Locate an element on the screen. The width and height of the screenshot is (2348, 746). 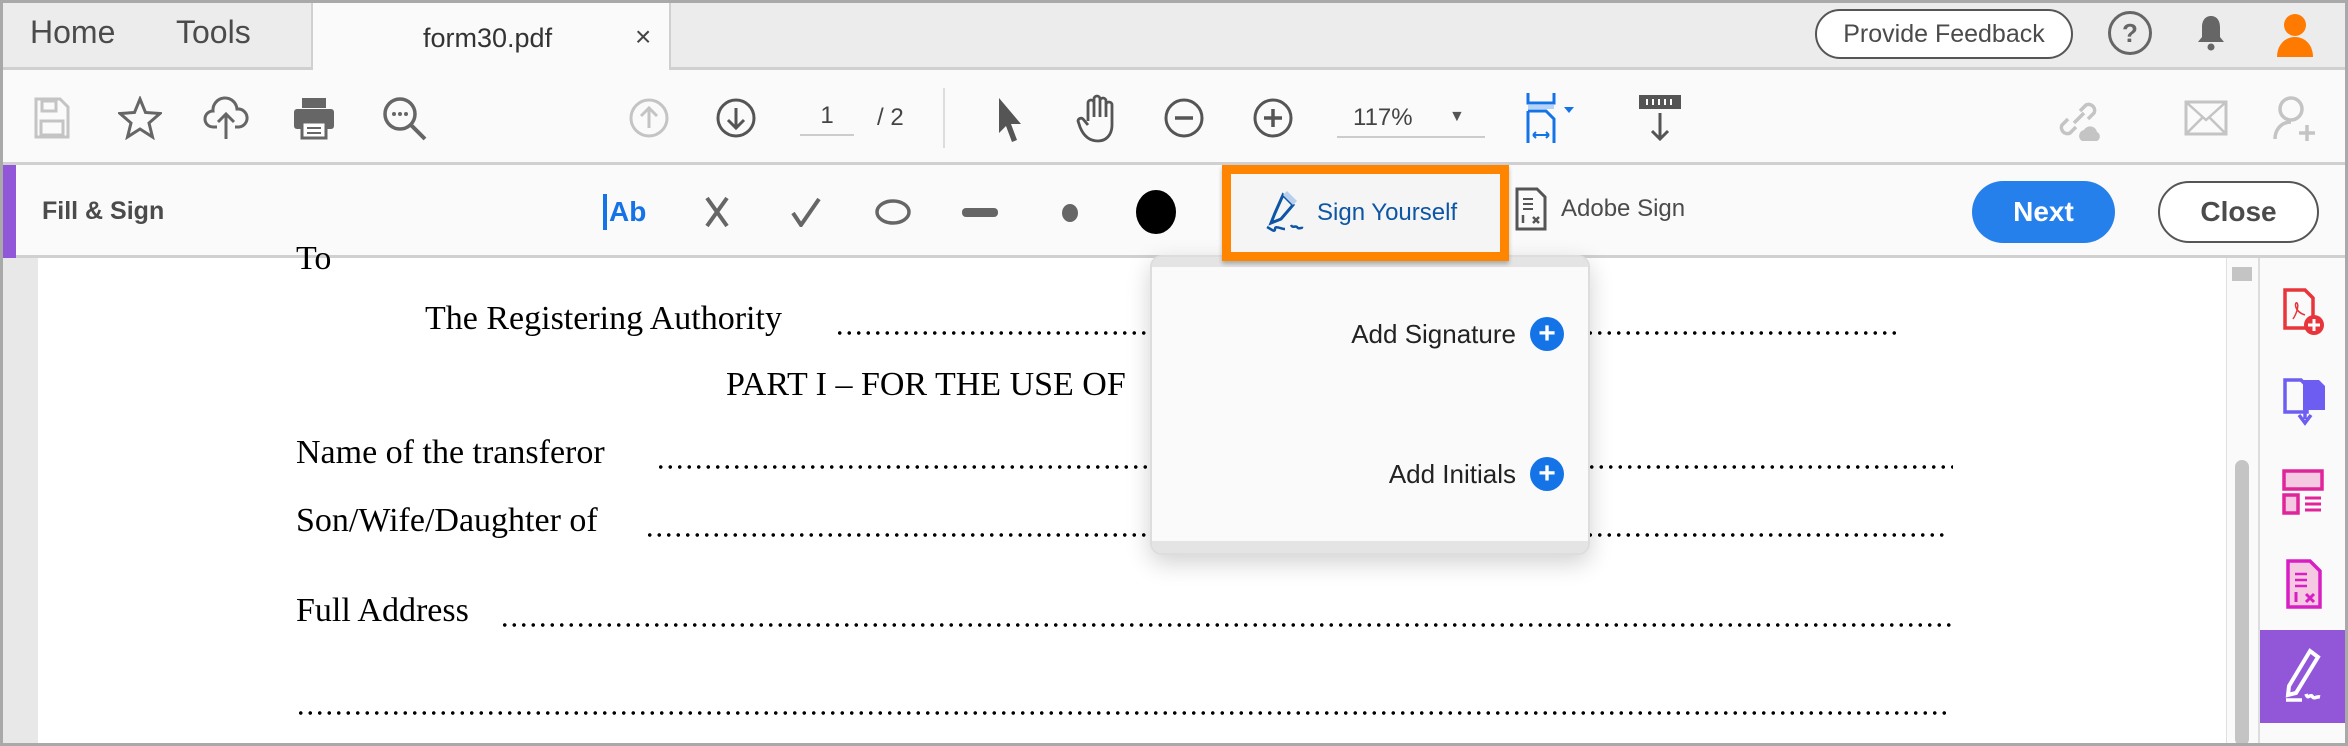
zoom-value: 117% is located at coordinates (1383, 117).